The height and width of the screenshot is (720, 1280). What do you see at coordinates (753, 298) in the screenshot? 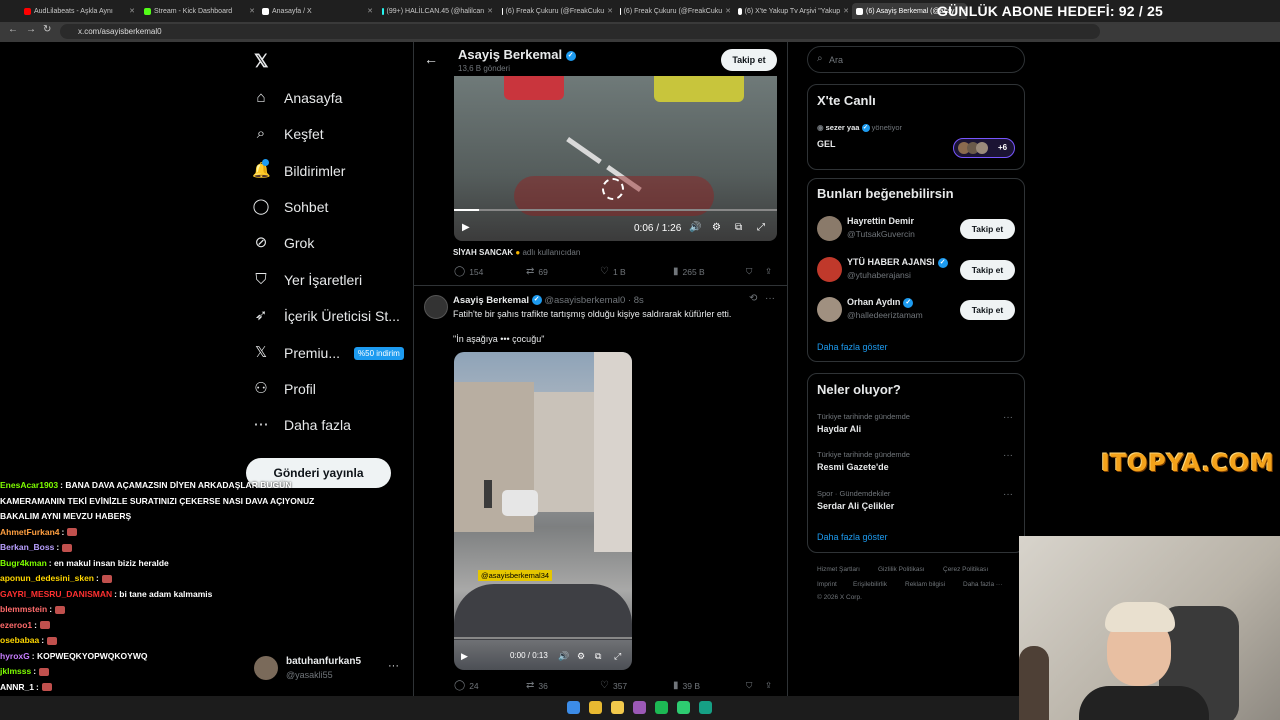
I see `grok-icon: ⟲` at bounding box center [753, 298].